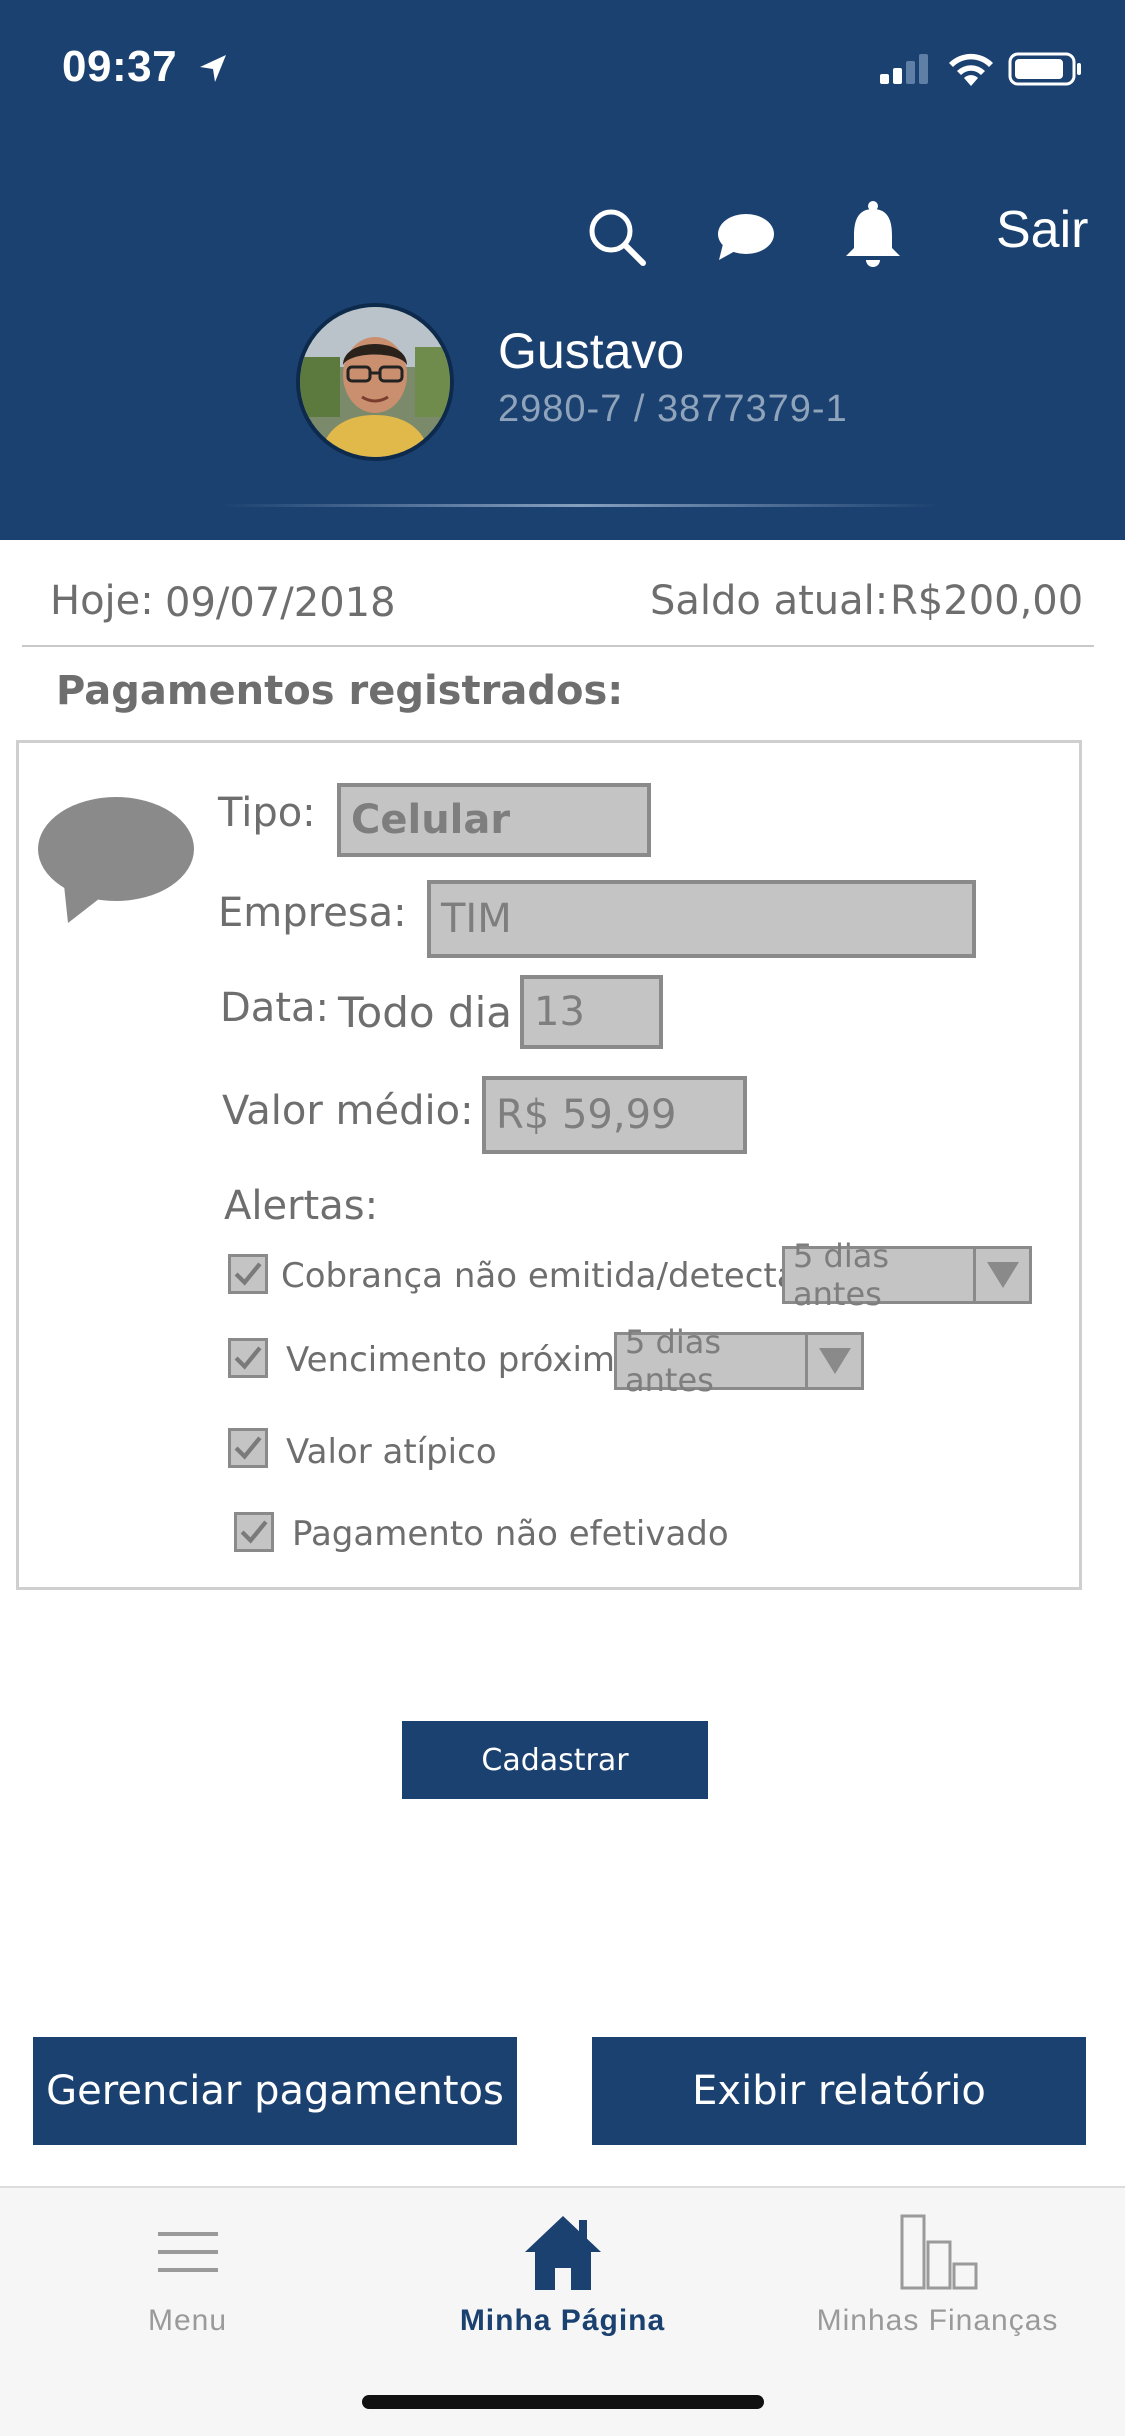  What do you see at coordinates (745, 237) in the screenshot?
I see `chat-icon` at bounding box center [745, 237].